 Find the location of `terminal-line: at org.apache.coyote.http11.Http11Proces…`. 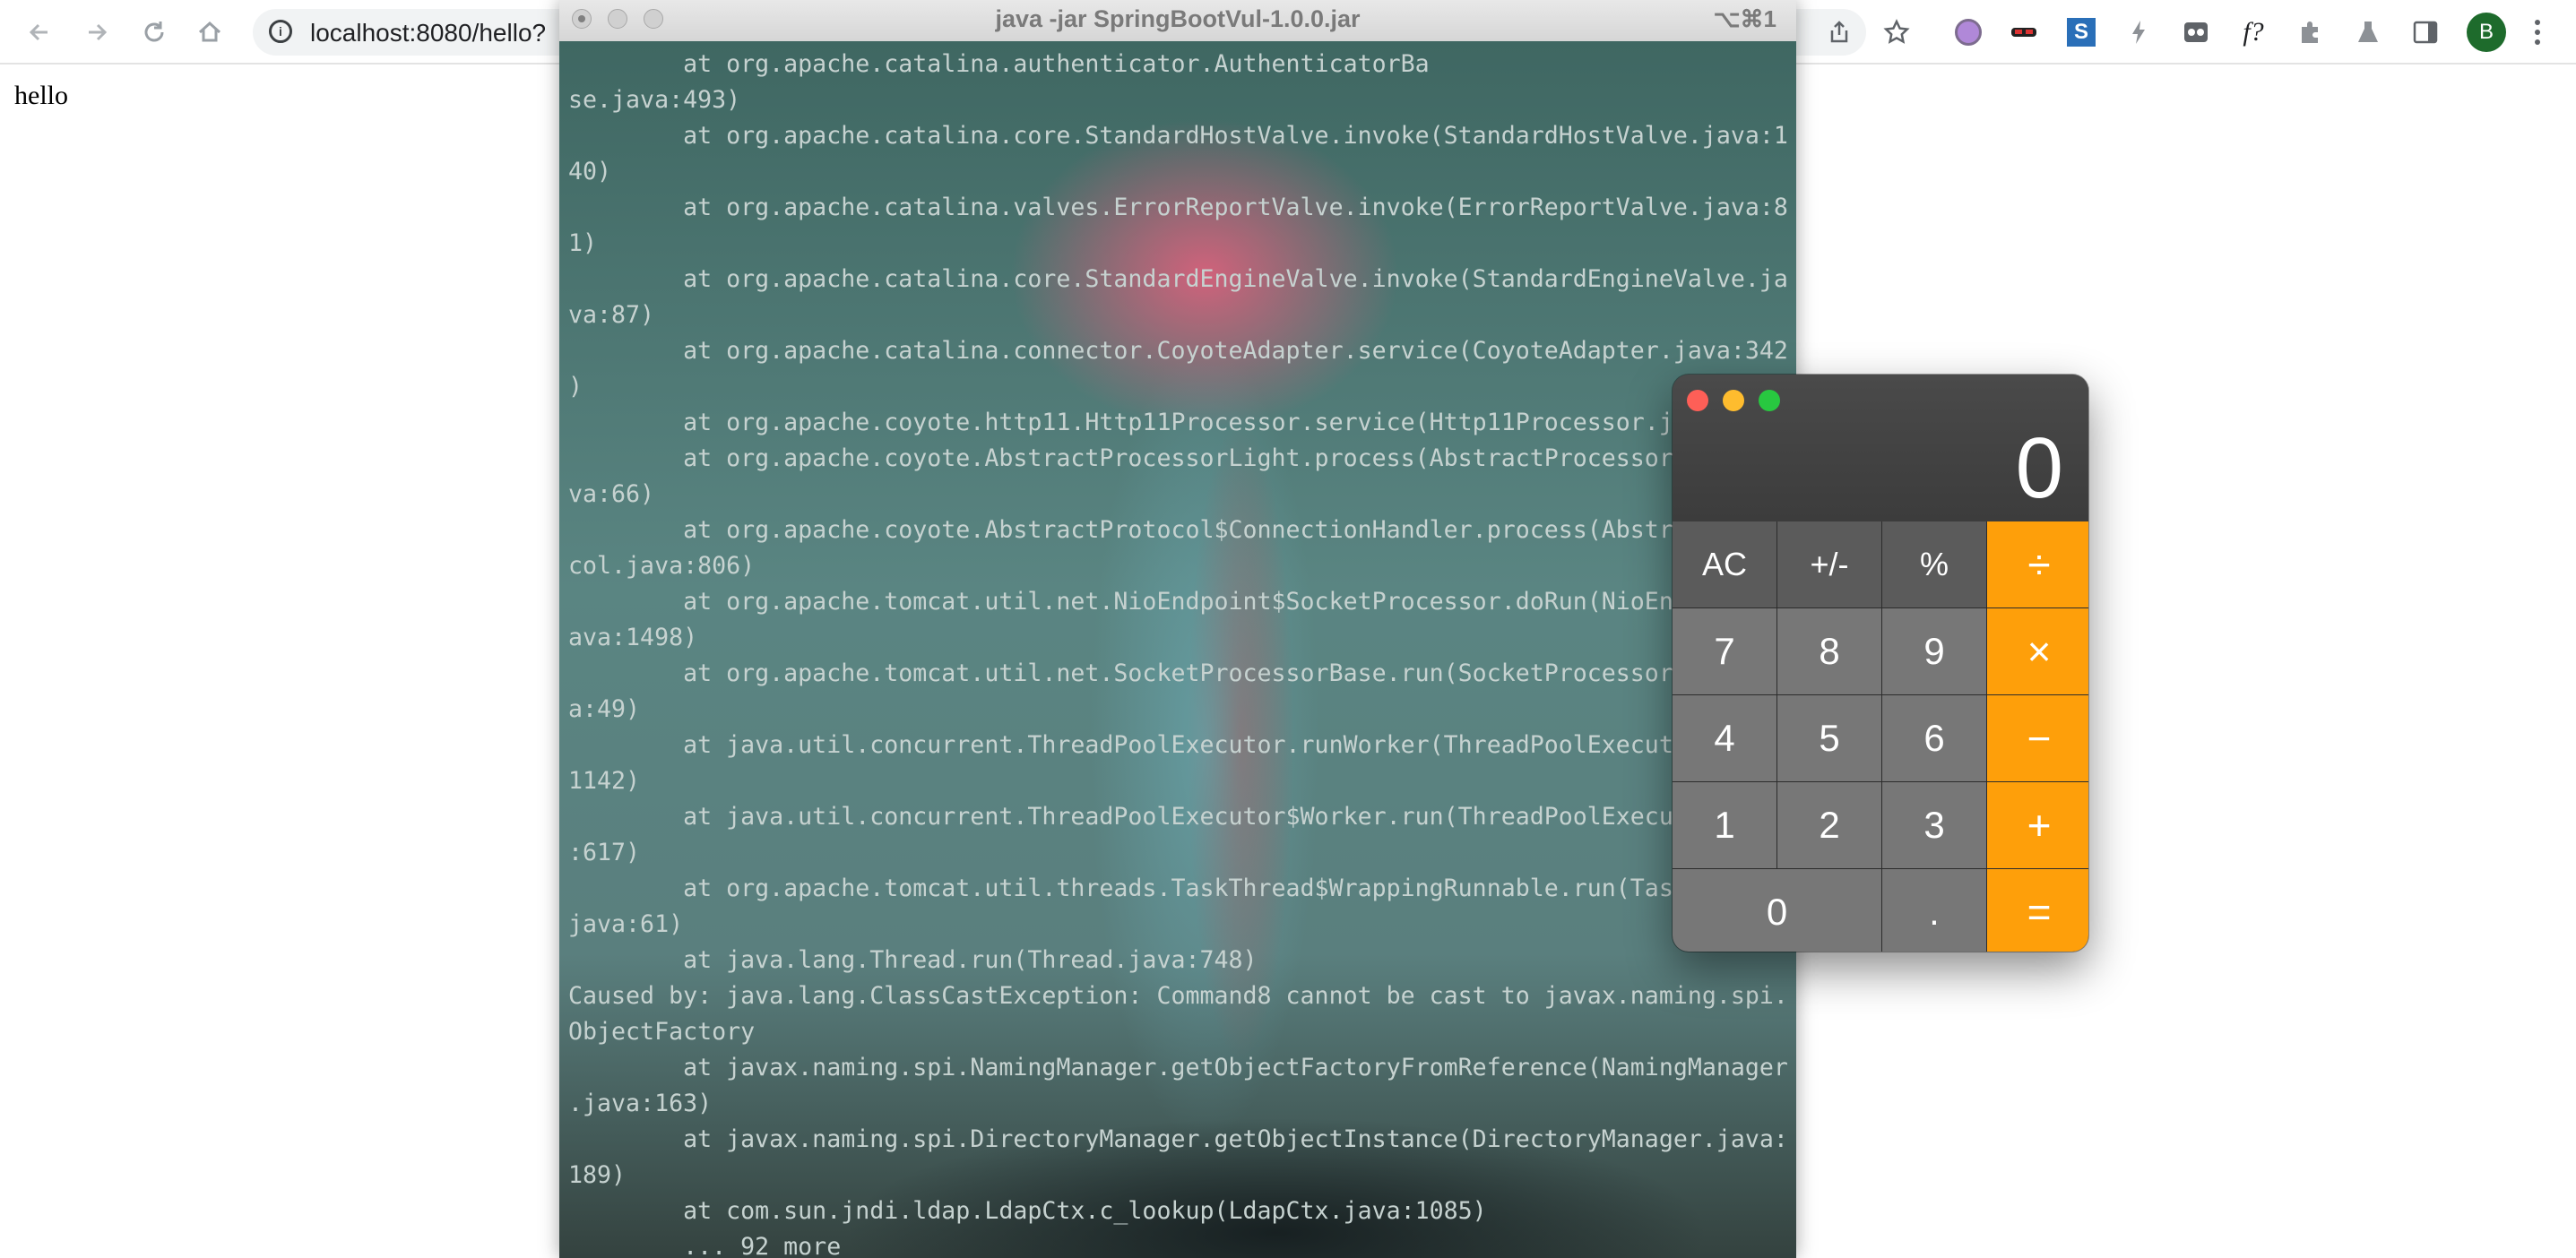

terminal-line: at org.apache.coyote.http11.Http11Proces… is located at coordinates (1120, 422).